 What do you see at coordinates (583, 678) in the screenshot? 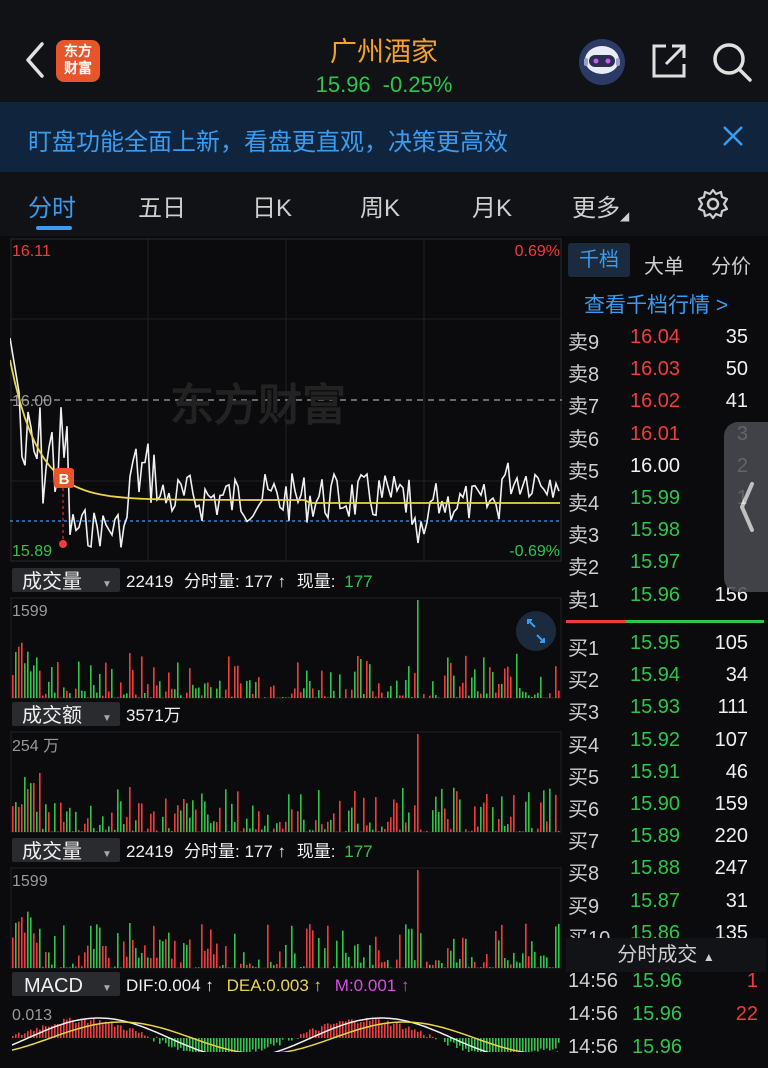
I see `level-label: 买2` at bounding box center [583, 678].